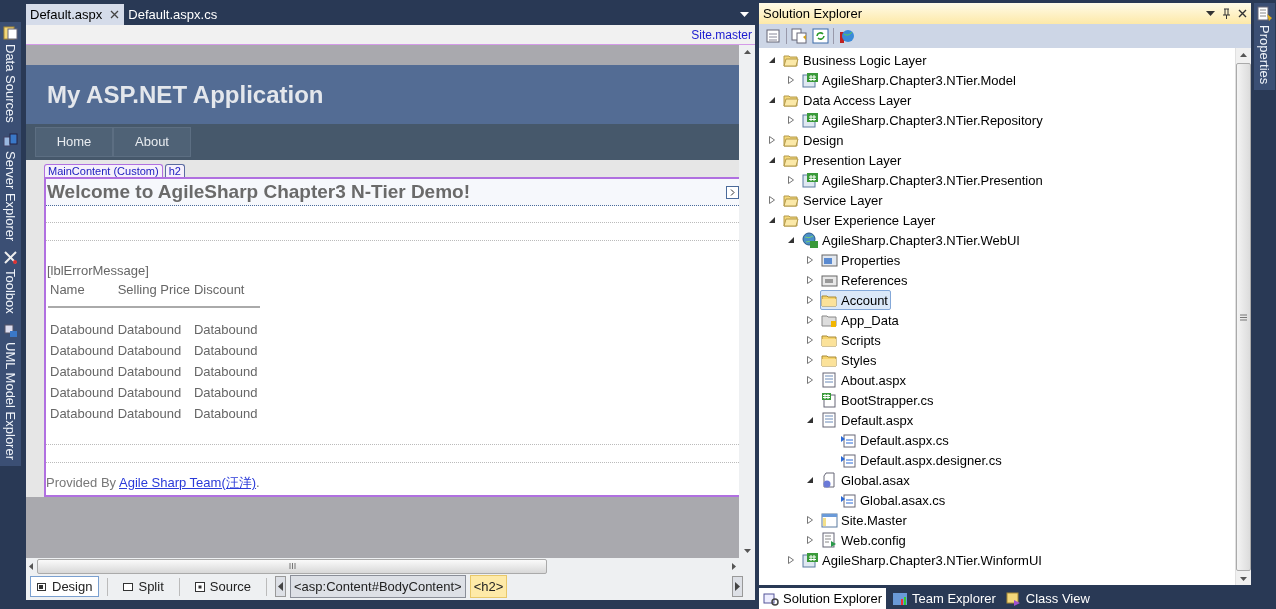 This screenshot has width=1276, height=609. What do you see at coordinates (723, 34) in the screenshot?
I see `master-page-link: Site.master` at bounding box center [723, 34].